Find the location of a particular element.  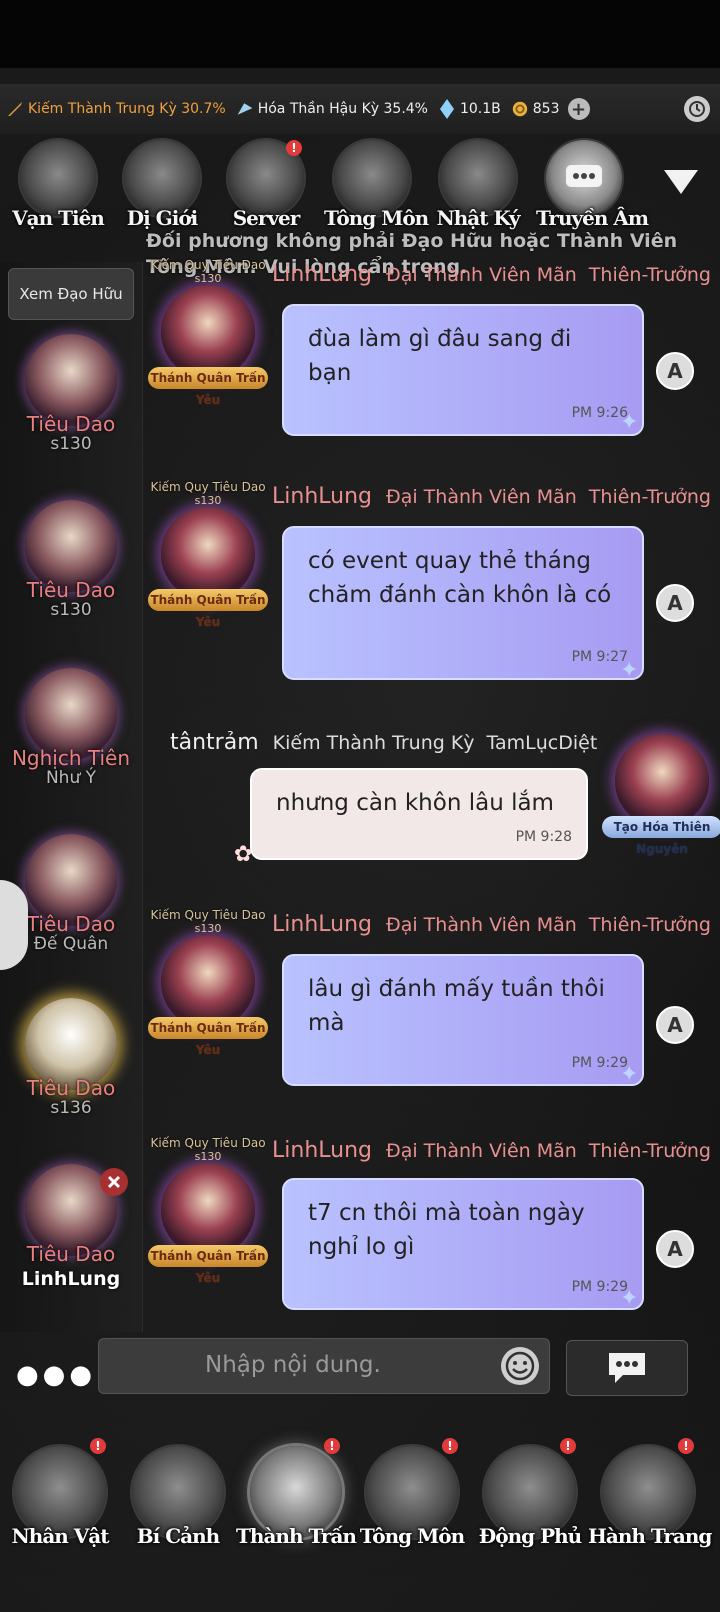

add-coin-button: + is located at coordinates (578, 109).